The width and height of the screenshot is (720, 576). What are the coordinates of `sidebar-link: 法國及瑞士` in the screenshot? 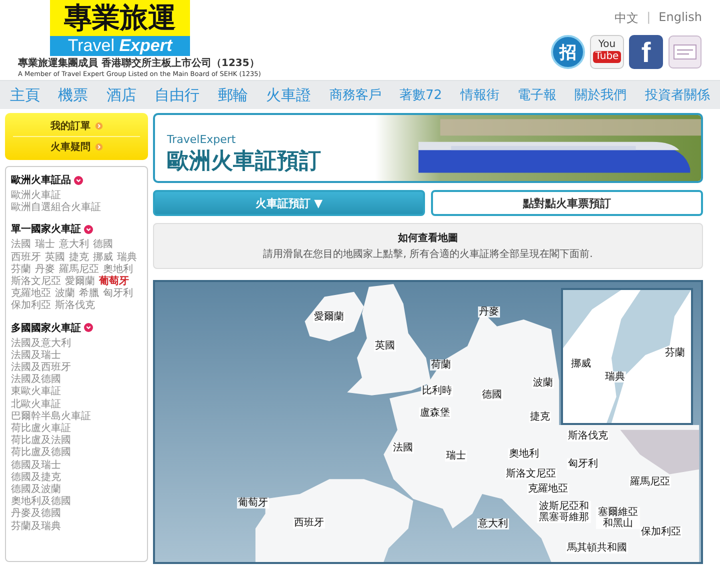 It's located at (36, 356).